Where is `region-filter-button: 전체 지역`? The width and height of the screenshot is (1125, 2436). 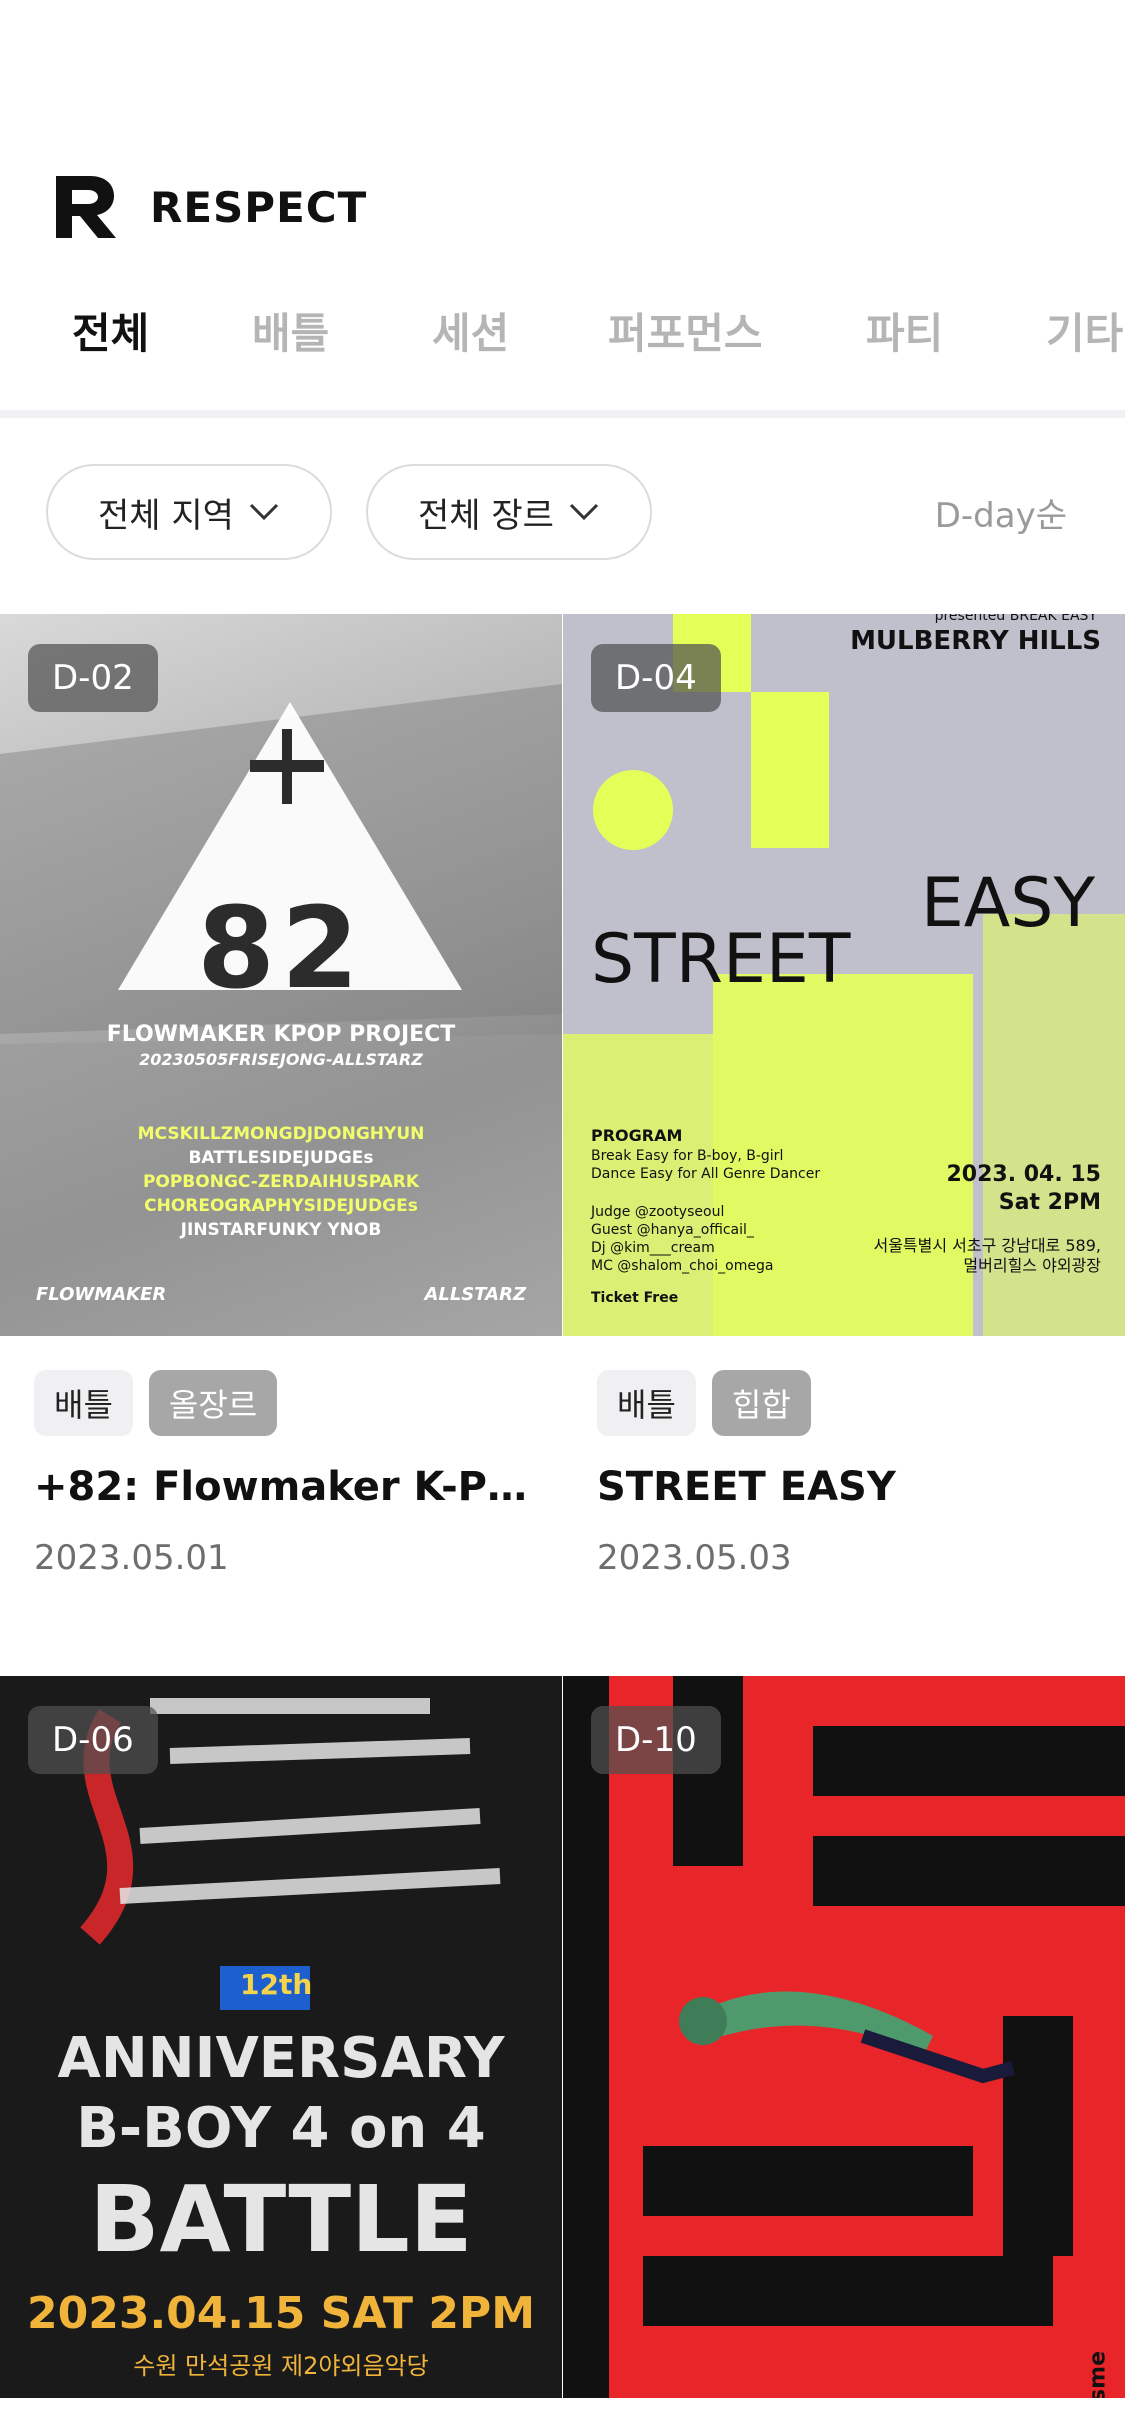
region-filter-button: 전체 지역 is located at coordinates (189, 512).